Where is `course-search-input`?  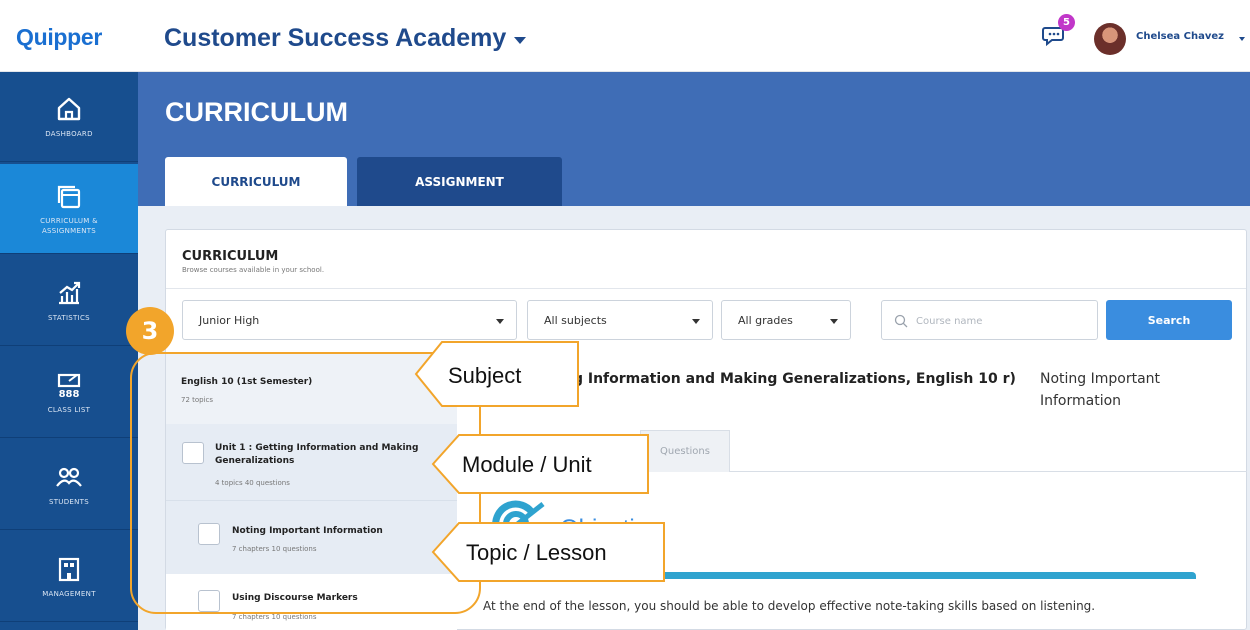
course-search-input is located at coordinates (1001, 321).